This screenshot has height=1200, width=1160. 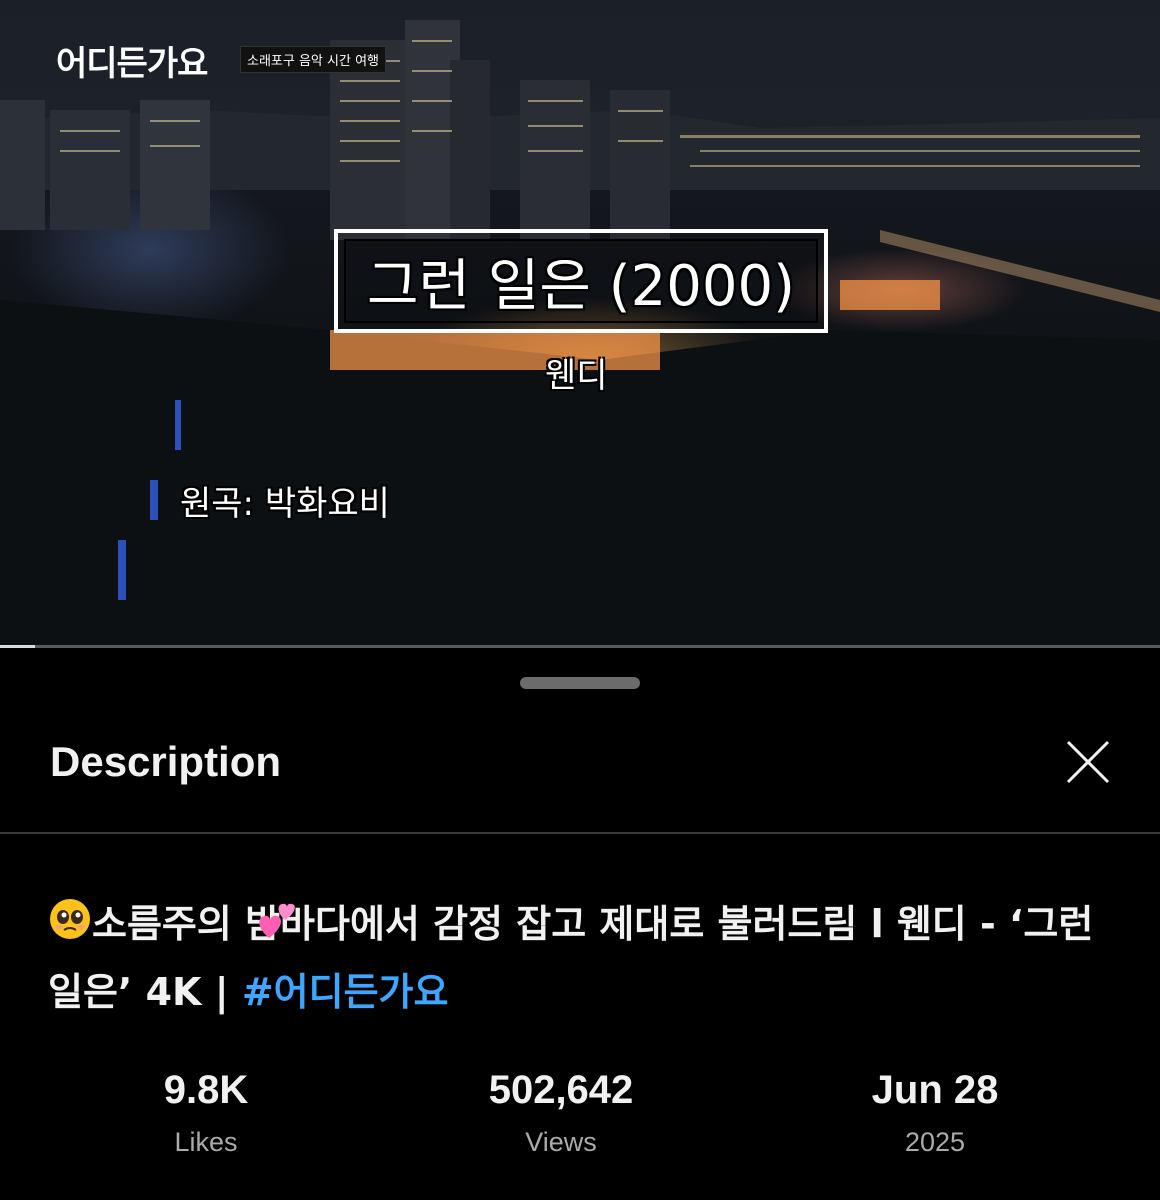 What do you see at coordinates (580, 683) in the screenshot?
I see `drag-handle` at bounding box center [580, 683].